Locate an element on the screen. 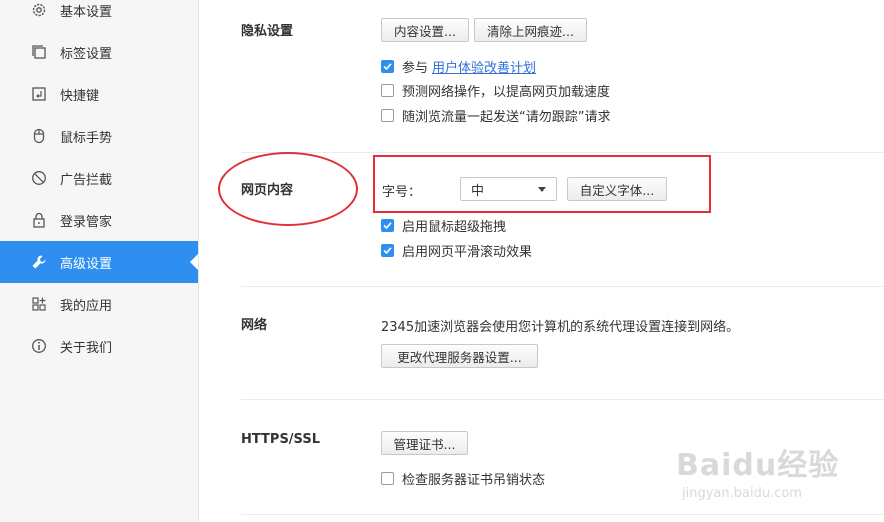 The width and height of the screenshot is (884, 522). ux-program-option: 参与 用户体验改善计划 is located at coordinates (458, 66).